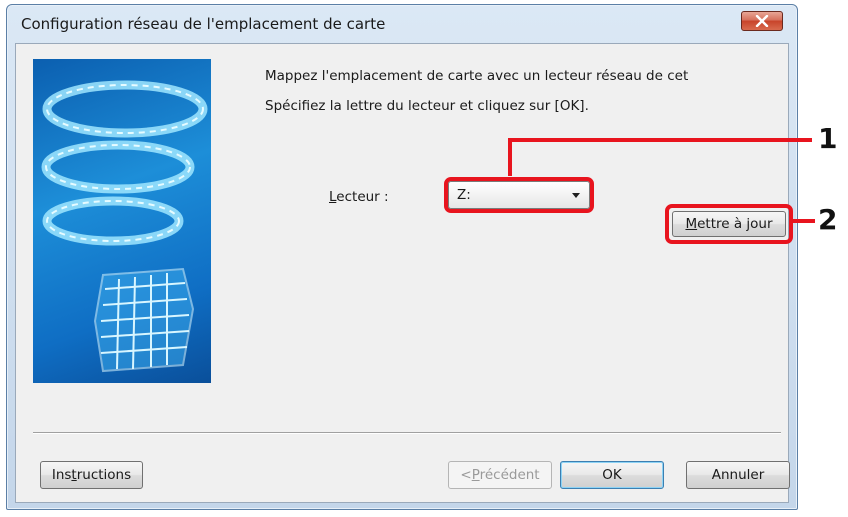 The width and height of the screenshot is (848, 517). What do you see at coordinates (509, 475) in the screenshot?
I see `previous-label-rest: récédent` at bounding box center [509, 475].